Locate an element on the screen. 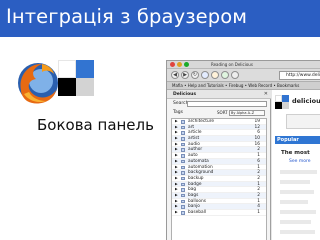  bookmark-button is located at coordinates (215, 75).